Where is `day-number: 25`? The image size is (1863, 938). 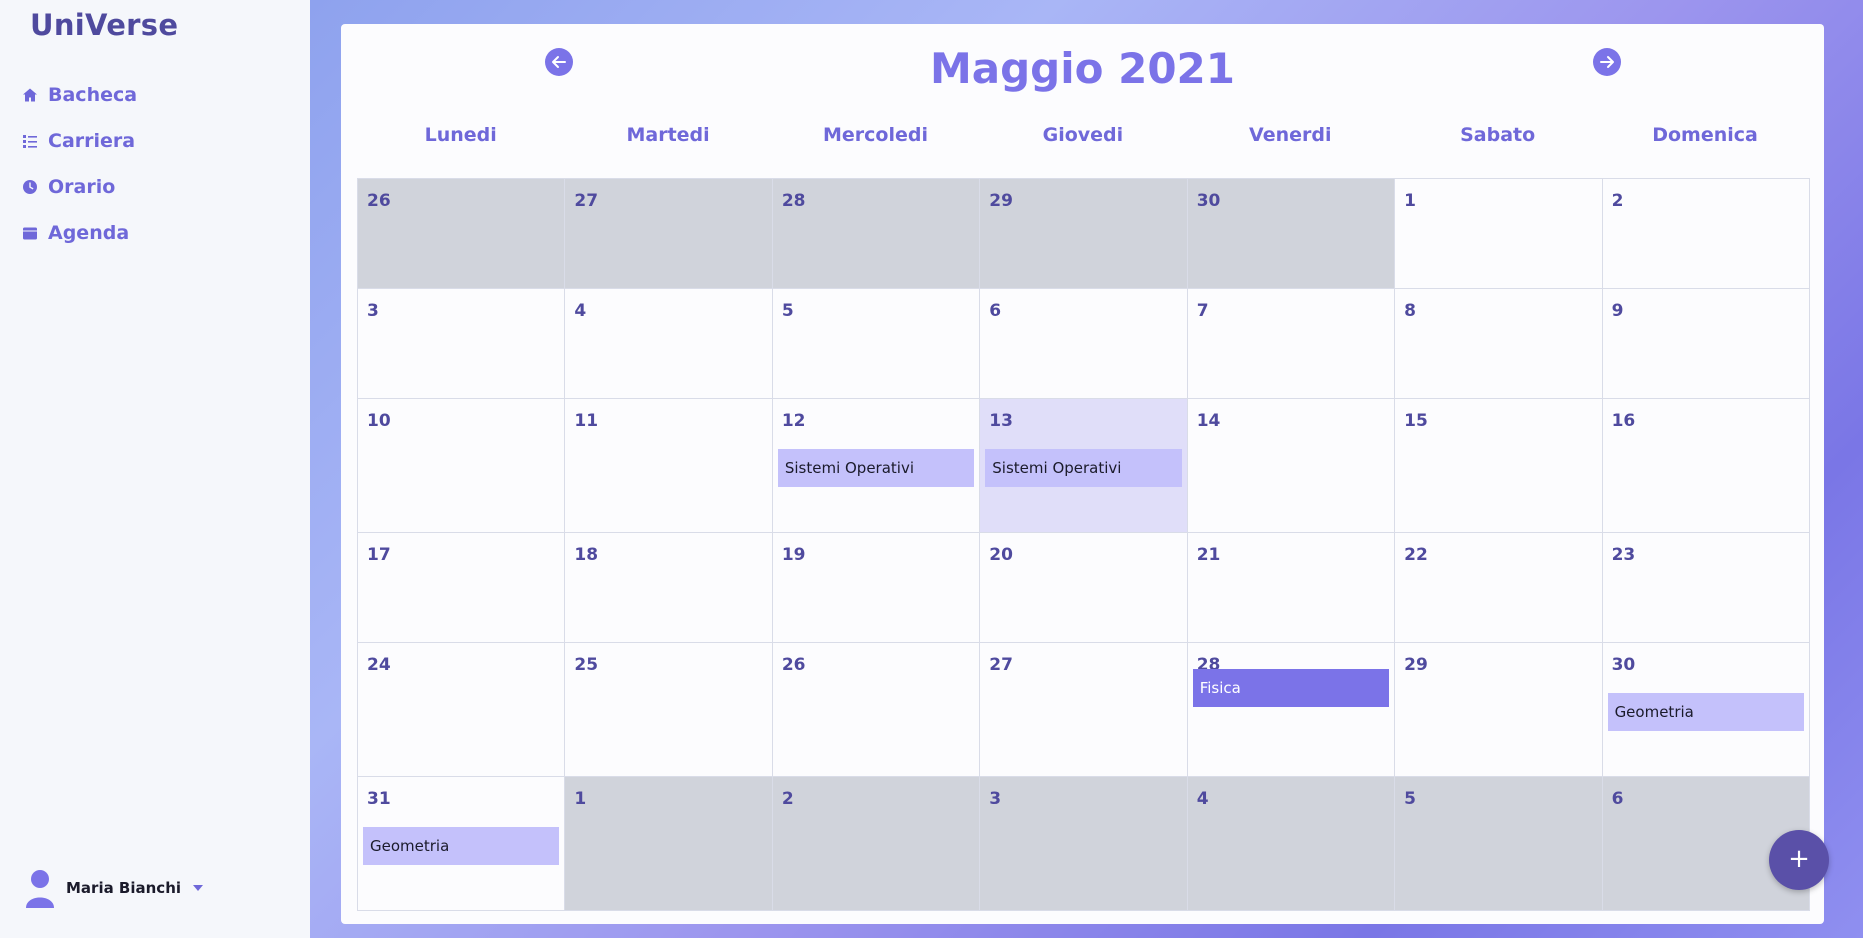 day-number: 25 is located at coordinates (586, 665).